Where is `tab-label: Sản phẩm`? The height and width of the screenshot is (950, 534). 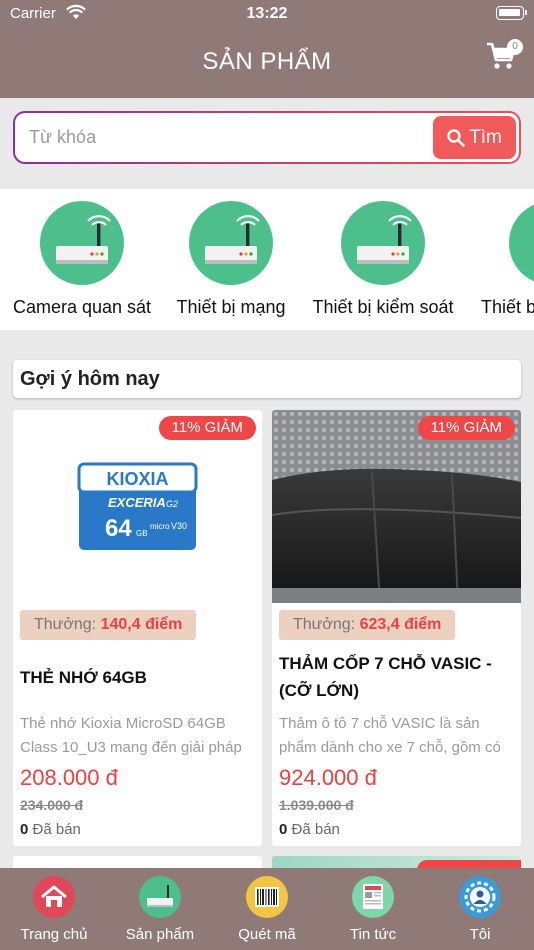
tab-label: Sản phẩm is located at coordinates (160, 934).